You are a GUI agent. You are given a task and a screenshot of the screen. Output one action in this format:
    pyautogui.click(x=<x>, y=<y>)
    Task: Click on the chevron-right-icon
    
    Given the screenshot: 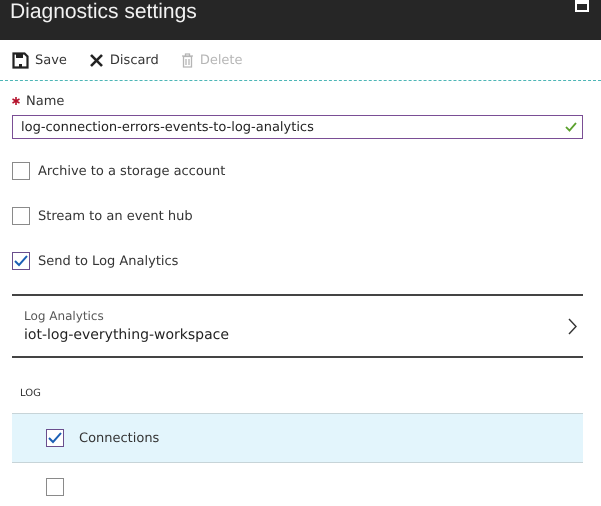 What is the action you would take?
    pyautogui.click(x=572, y=326)
    